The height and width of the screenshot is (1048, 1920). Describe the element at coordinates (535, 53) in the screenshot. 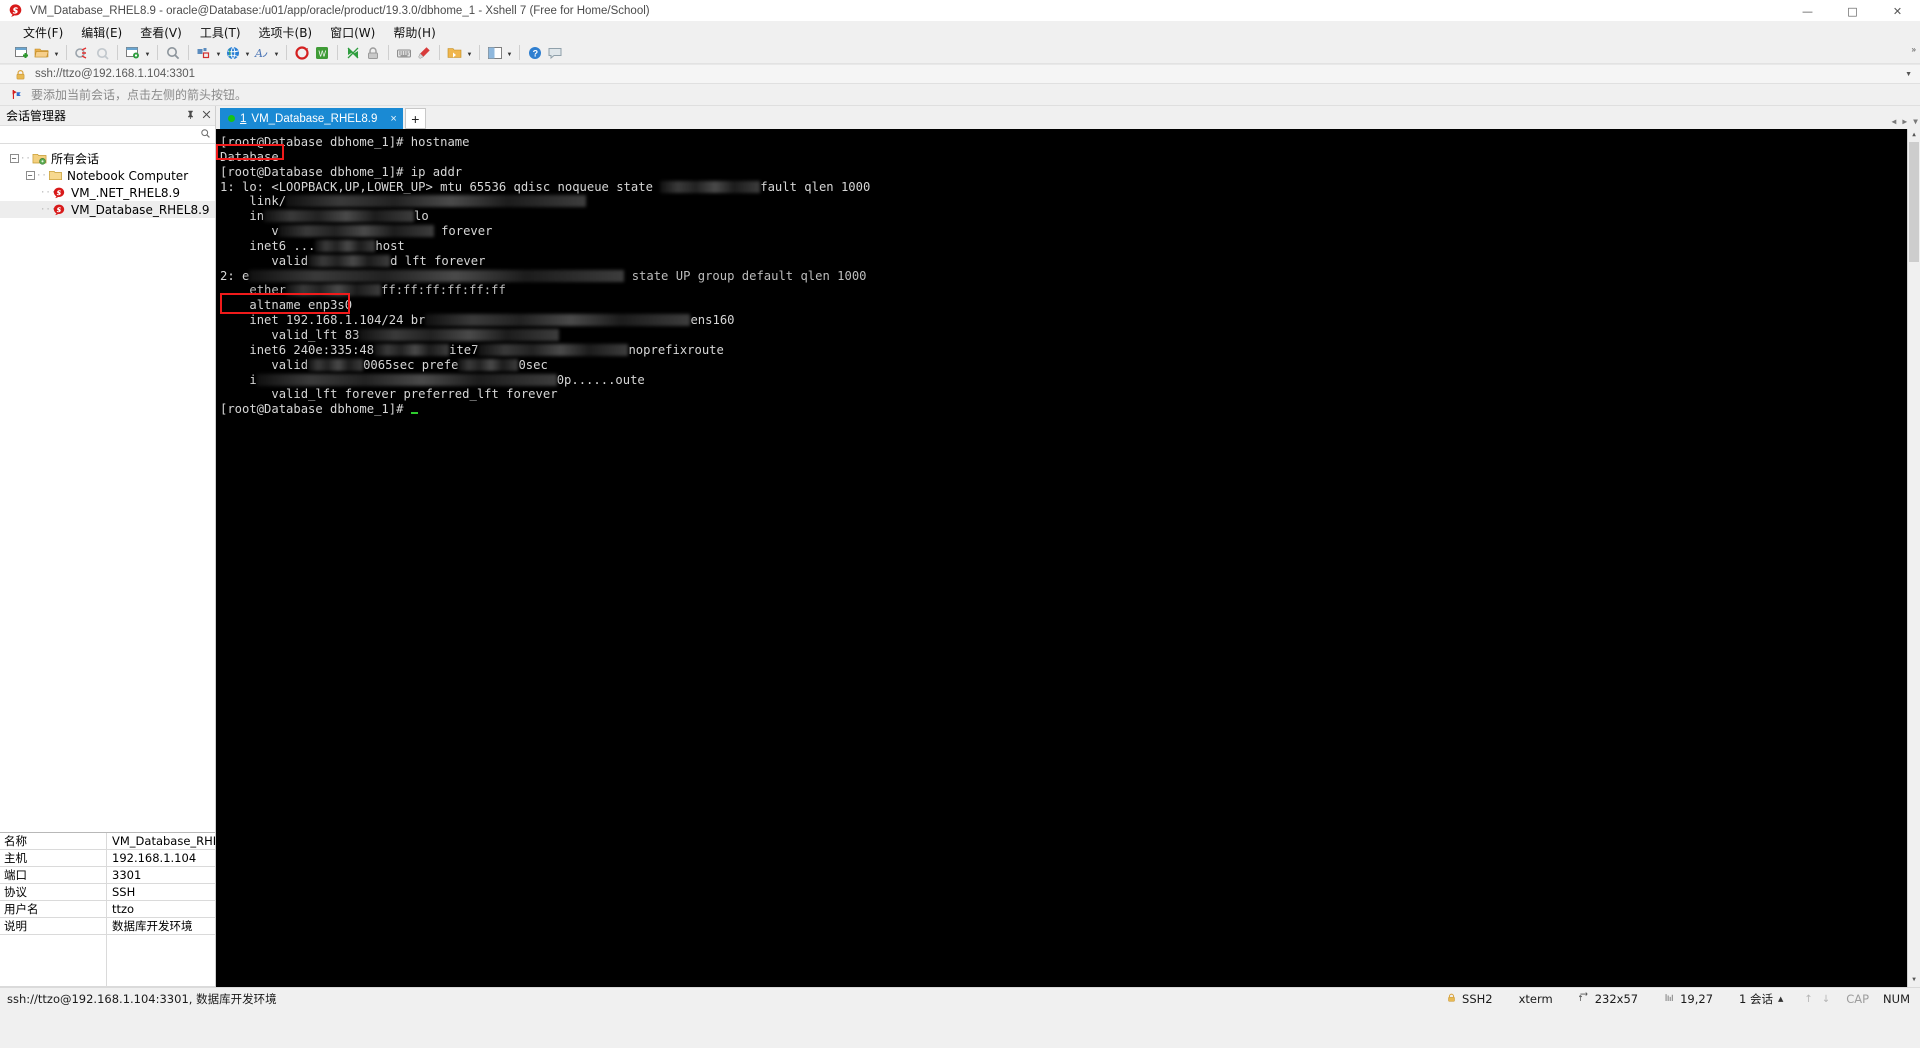

I see `help-button: ?` at that location.